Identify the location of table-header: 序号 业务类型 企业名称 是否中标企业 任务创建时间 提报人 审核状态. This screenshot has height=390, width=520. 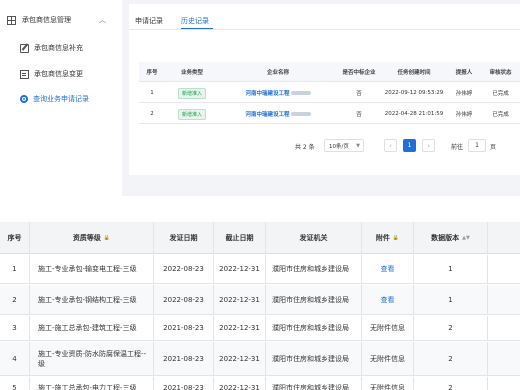
(329, 72).